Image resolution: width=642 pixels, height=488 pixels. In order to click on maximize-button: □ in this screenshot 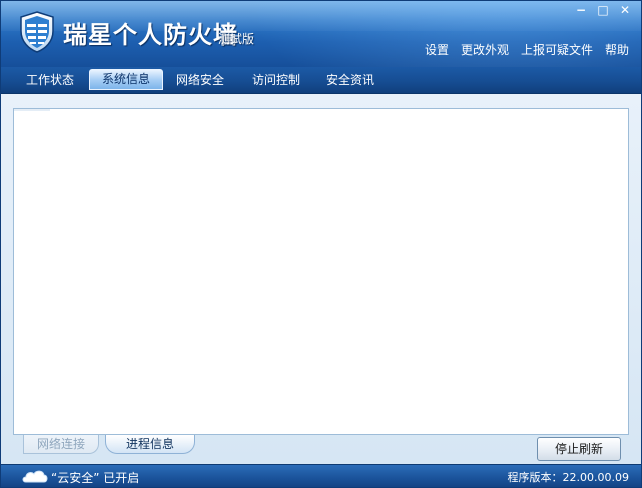, I will do `click(603, 10)`.